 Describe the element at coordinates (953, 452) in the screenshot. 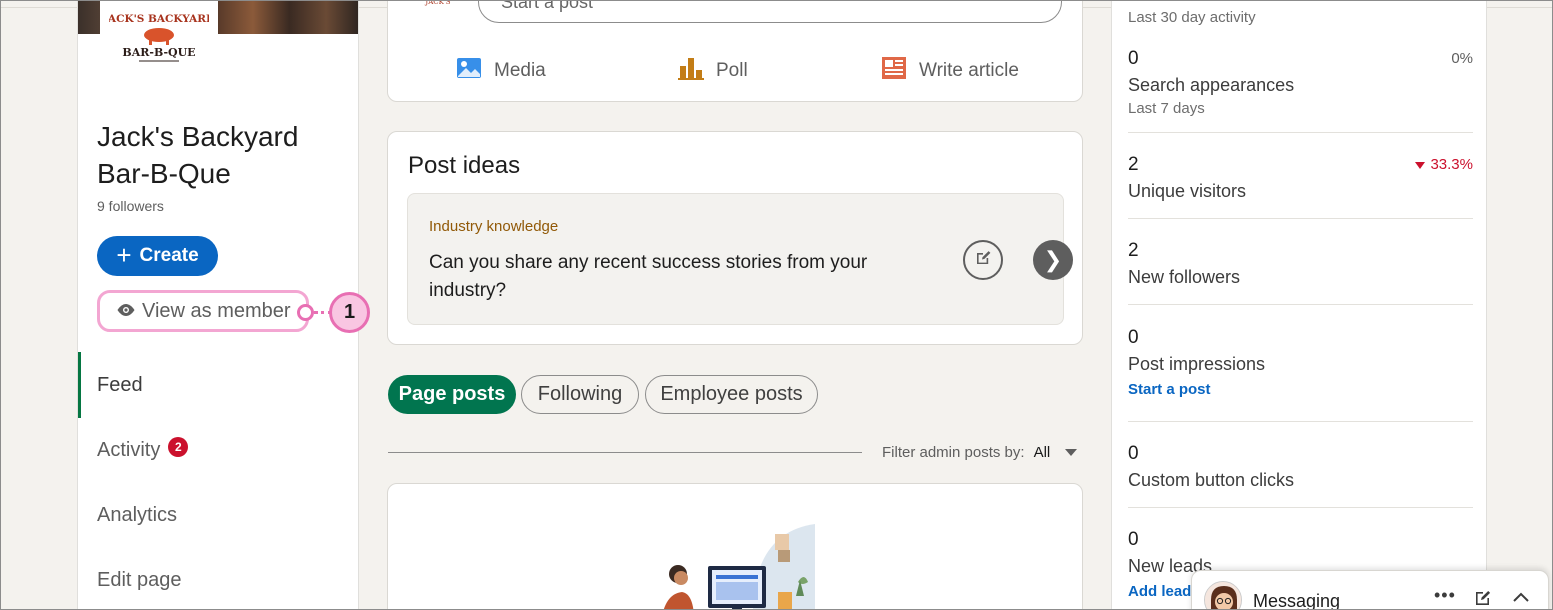

I see `filter-label: Filter admin posts by:` at that location.